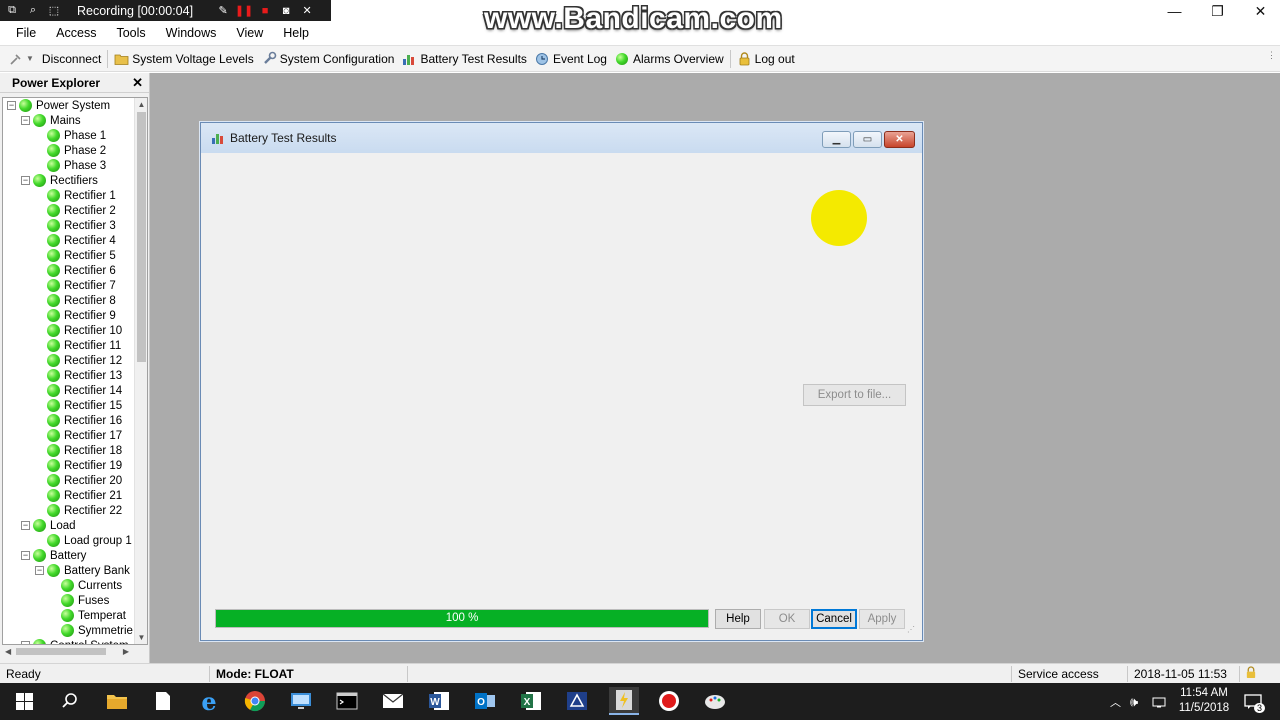 The width and height of the screenshot is (1280, 720). What do you see at coordinates (209, 701) in the screenshot?
I see `edge-icon: e` at bounding box center [209, 701].